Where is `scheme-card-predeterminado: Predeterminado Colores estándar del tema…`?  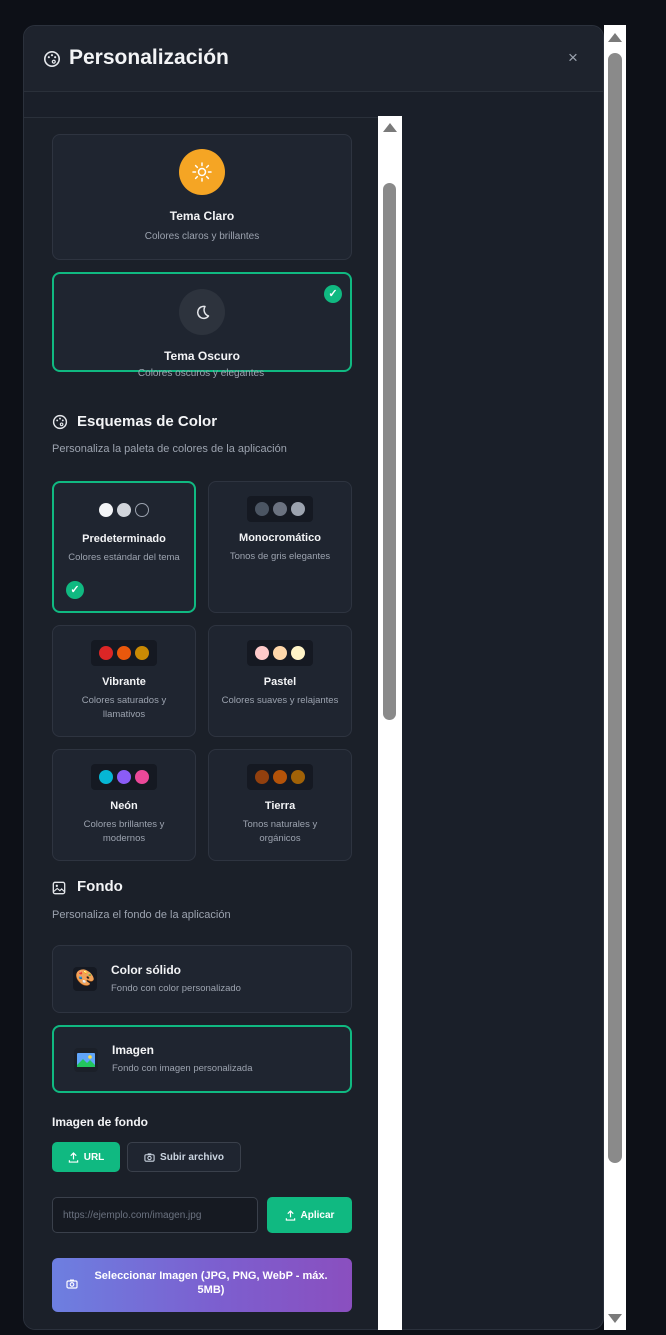
scheme-card-predeterminado: Predeterminado Colores estándar del tema… is located at coordinates (124, 547).